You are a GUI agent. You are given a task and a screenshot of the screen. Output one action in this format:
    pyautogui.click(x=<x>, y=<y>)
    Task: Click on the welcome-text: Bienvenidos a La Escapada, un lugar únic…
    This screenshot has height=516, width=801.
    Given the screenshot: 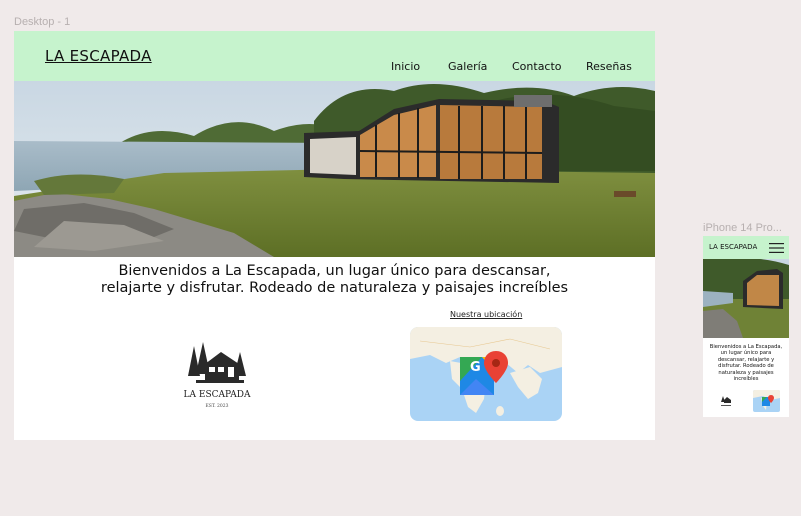 What is the action you would take?
    pyautogui.click(x=334, y=280)
    